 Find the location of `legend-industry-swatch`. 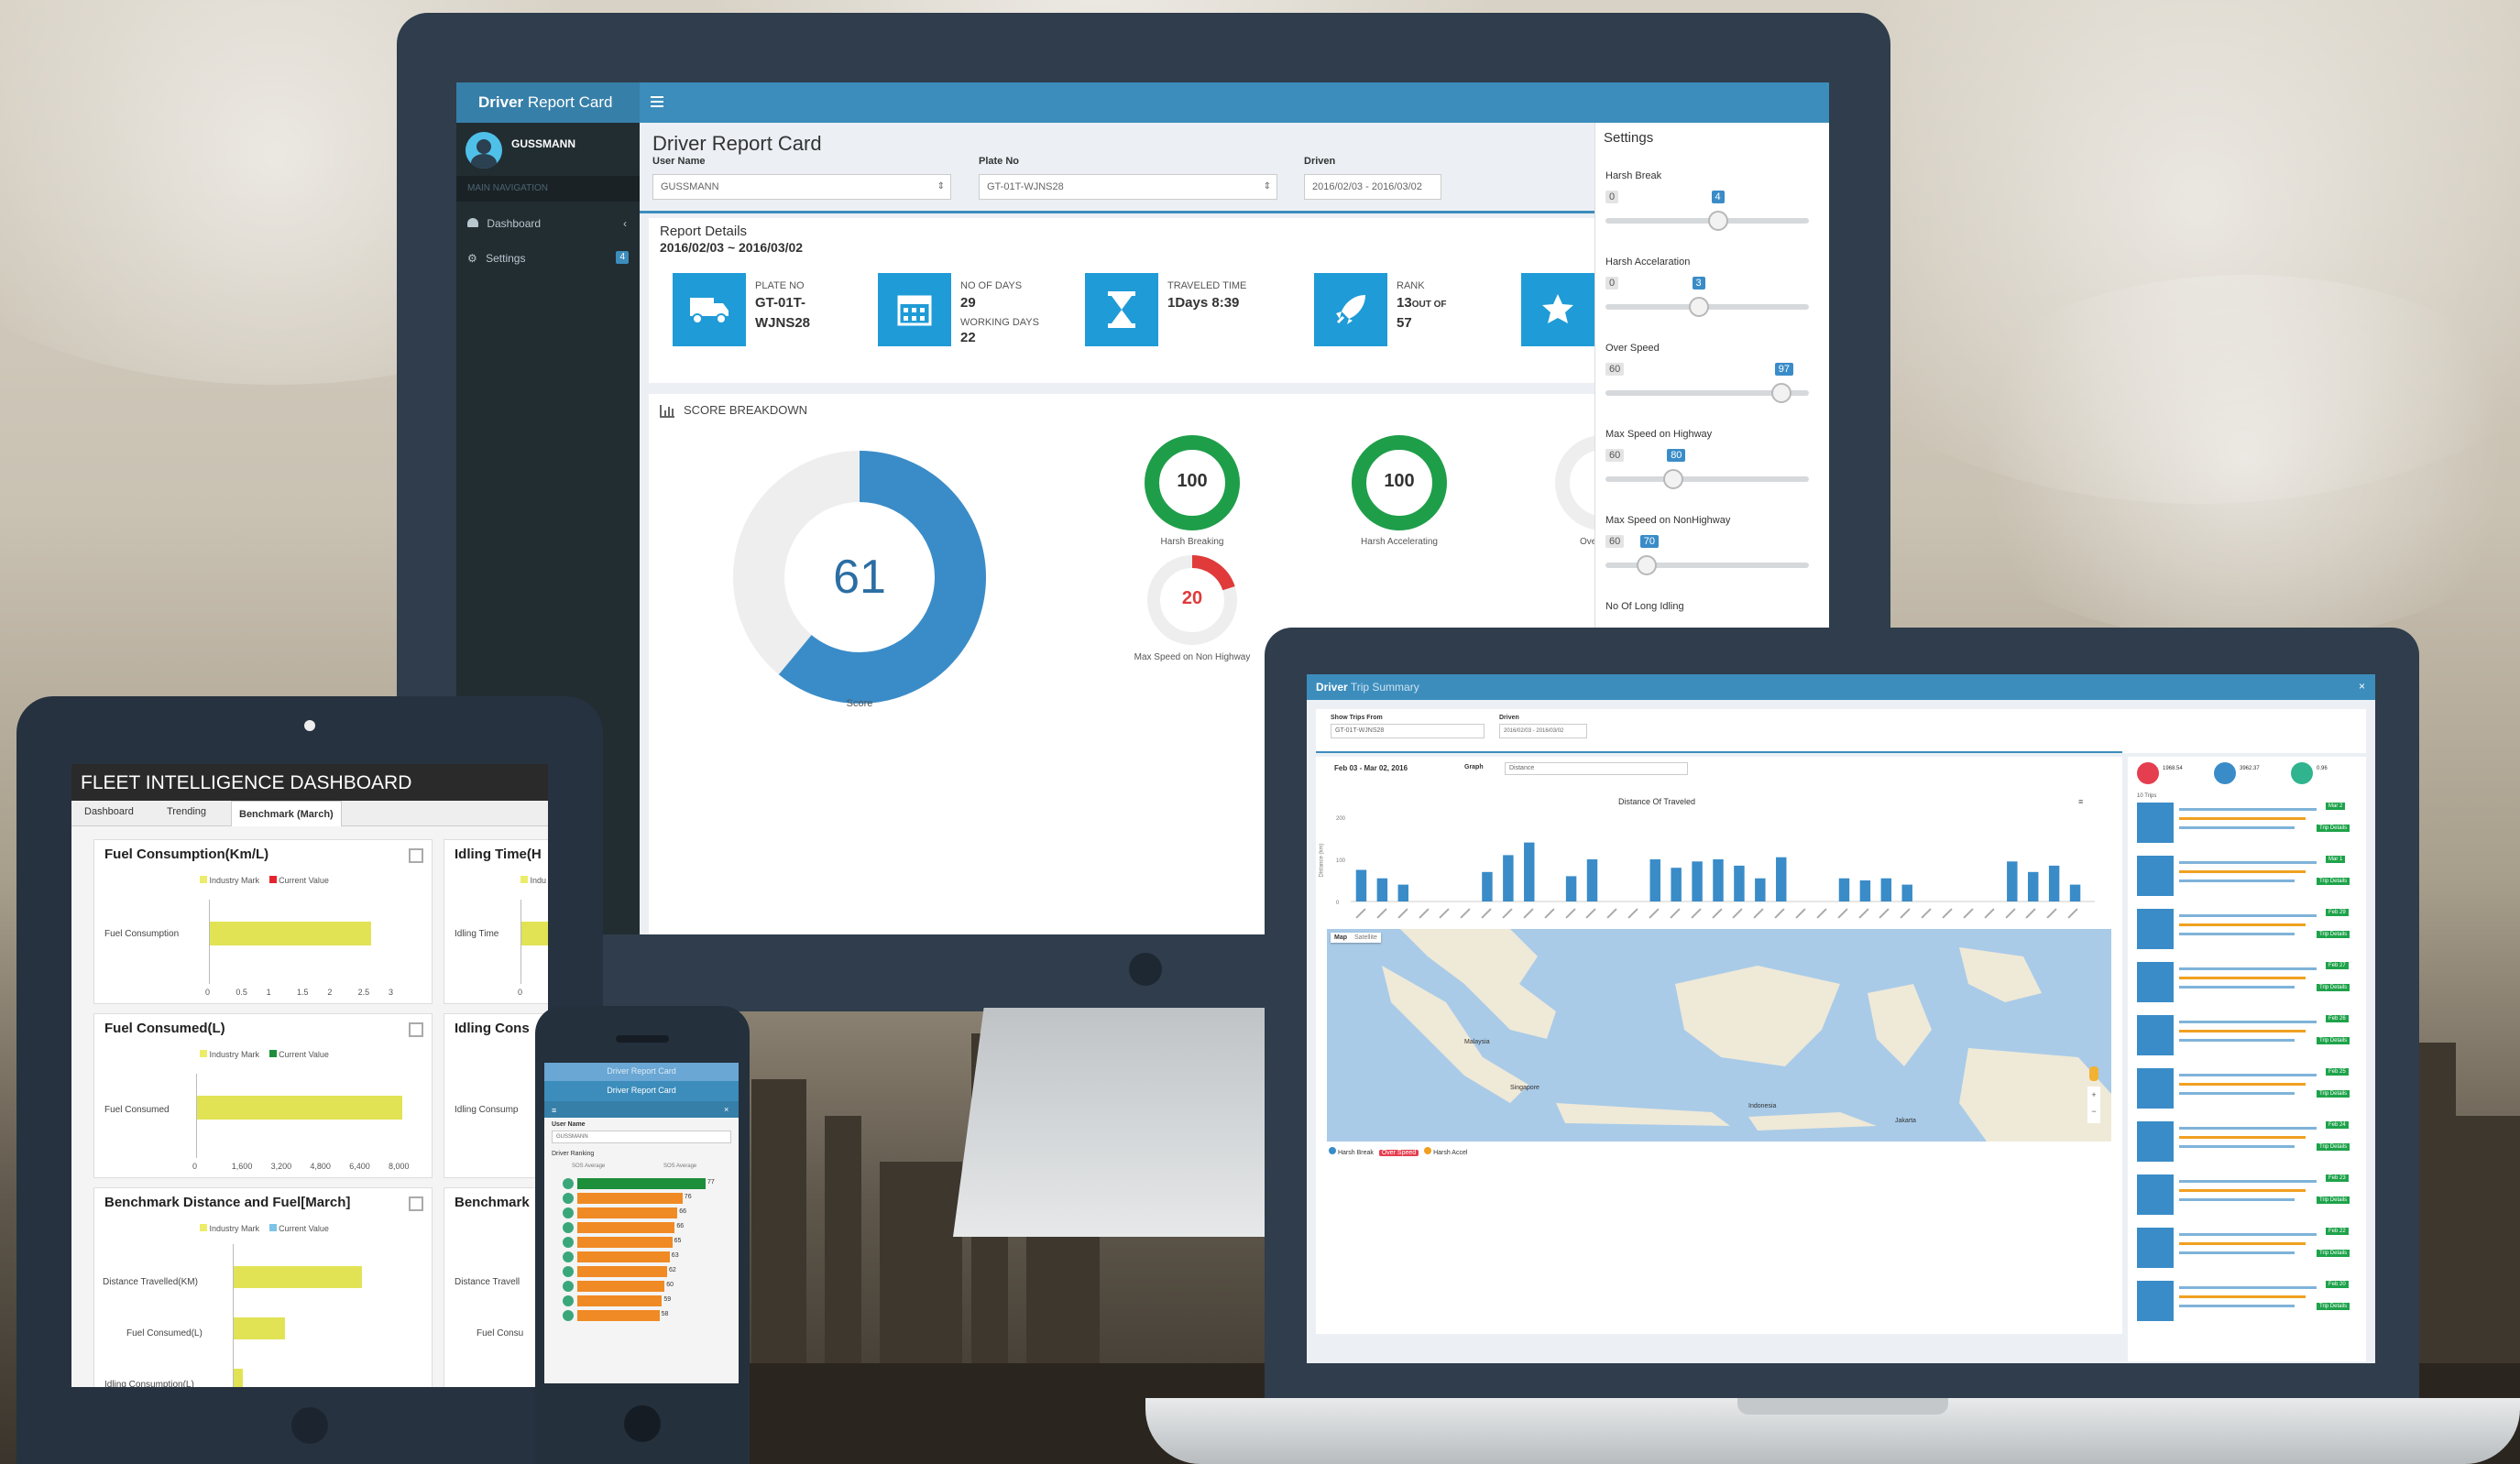

legend-industry-swatch is located at coordinates (524, 879).